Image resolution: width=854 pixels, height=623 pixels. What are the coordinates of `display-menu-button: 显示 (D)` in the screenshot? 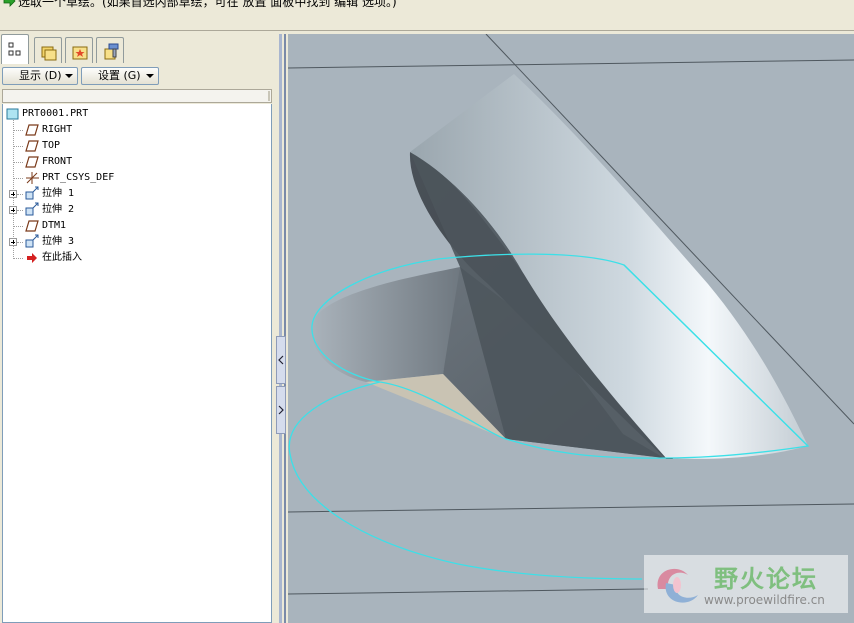 It's located at (40, 76).